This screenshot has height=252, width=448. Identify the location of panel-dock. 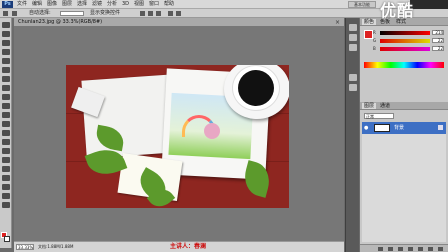
(352, 135).